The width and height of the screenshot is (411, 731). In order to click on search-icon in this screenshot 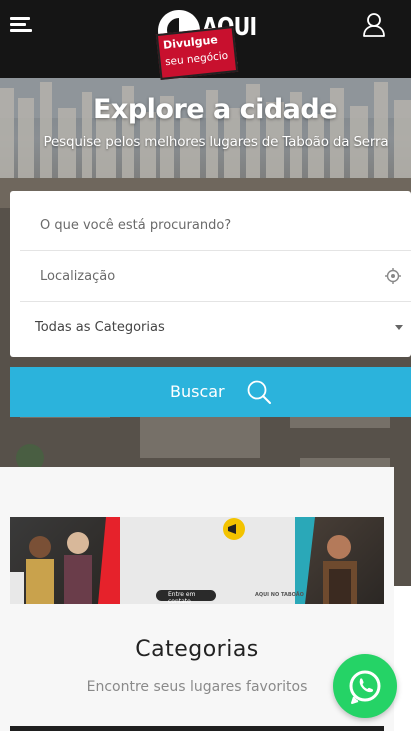, I will do `click(259, 392)`.